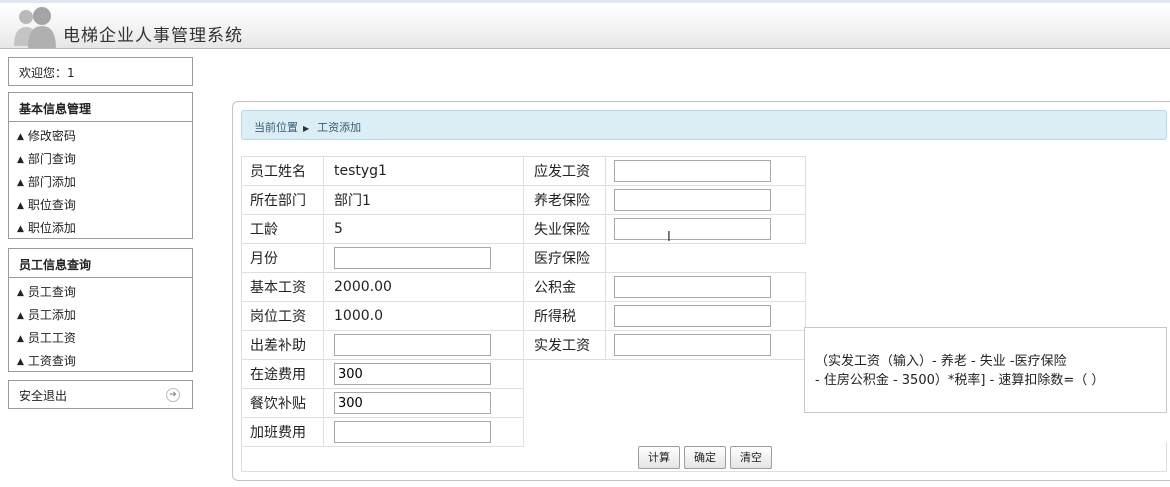 The image size is (1170, 487). I want to click on menu-group-basic-info: 基本信息管理 ▲ 修改密码 ▲ 部门查询 ▲ 部门添加 ▲ 职位查询 ▲ 职位添加, so click(100, 165).